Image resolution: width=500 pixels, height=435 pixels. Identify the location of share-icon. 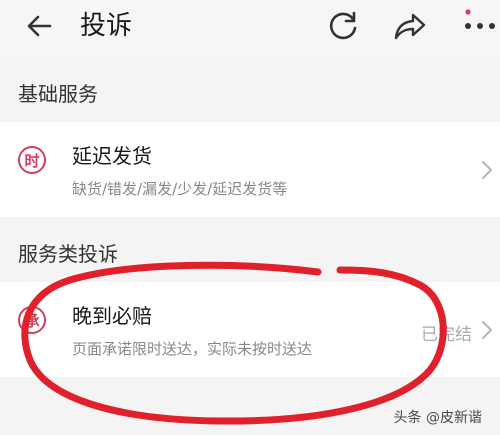
(410, 26).